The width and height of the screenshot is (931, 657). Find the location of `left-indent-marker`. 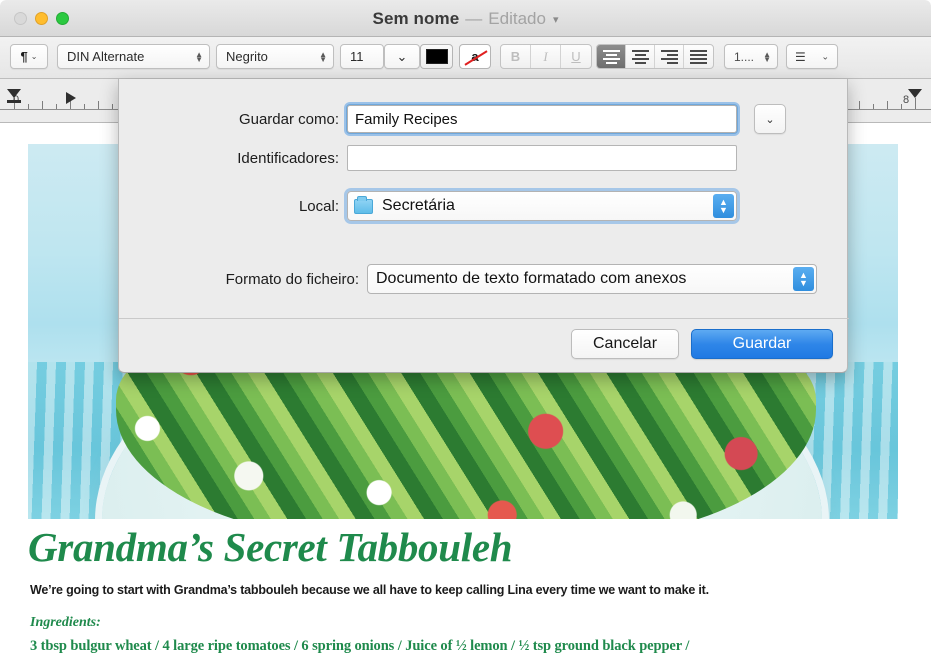

left-indent-marker is located at coordinates (14, 101).